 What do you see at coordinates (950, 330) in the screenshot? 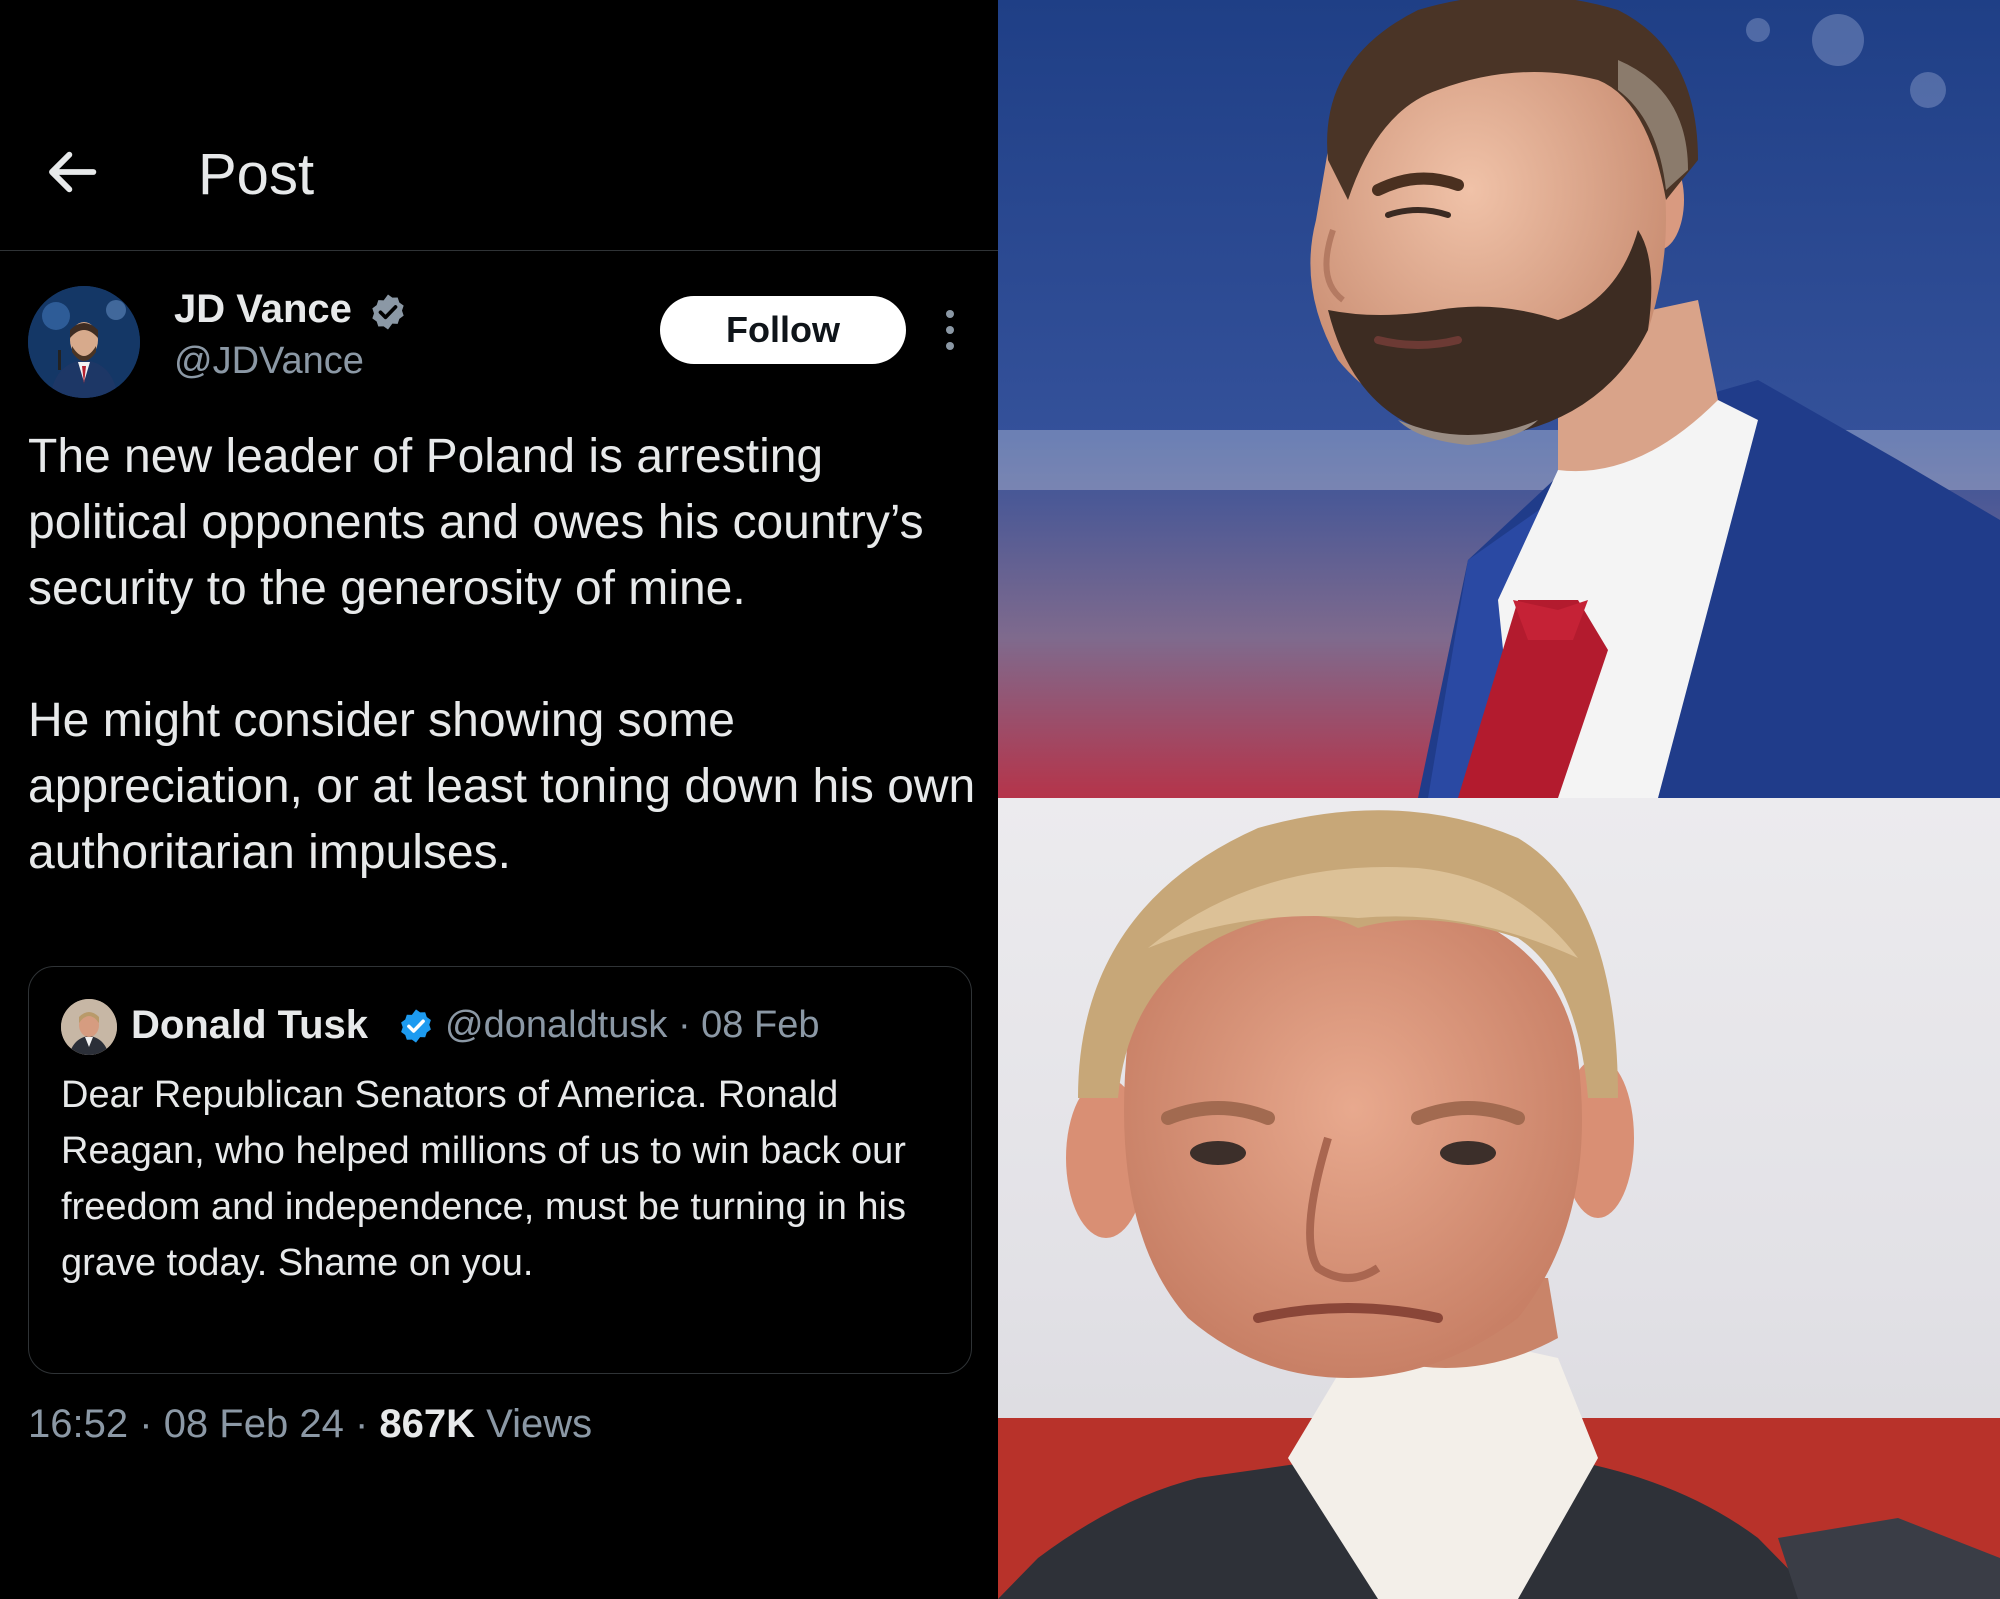
I see `more-vertical-icon` at bounding box center [950, 330].